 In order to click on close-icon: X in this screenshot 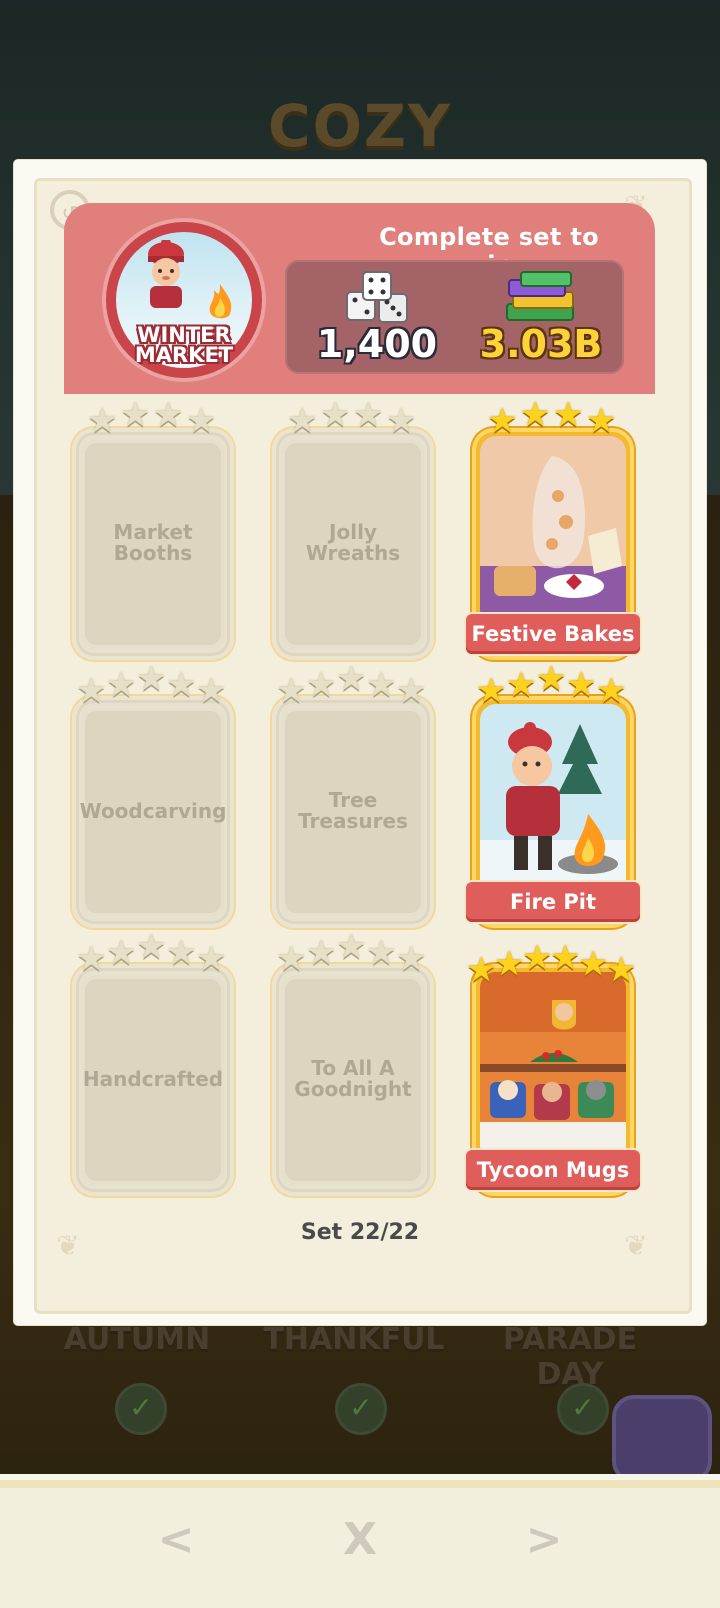, I will do `click(360, 1540)`.